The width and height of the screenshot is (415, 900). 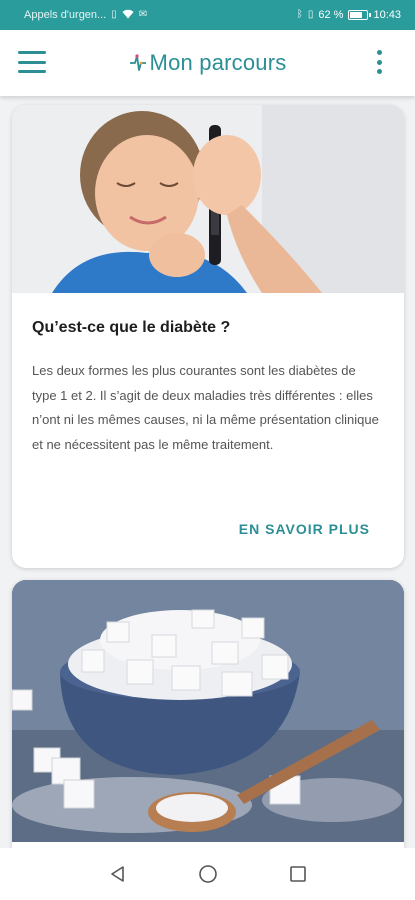 I want to click on home-circle-icon, so click(x=208, y=874).